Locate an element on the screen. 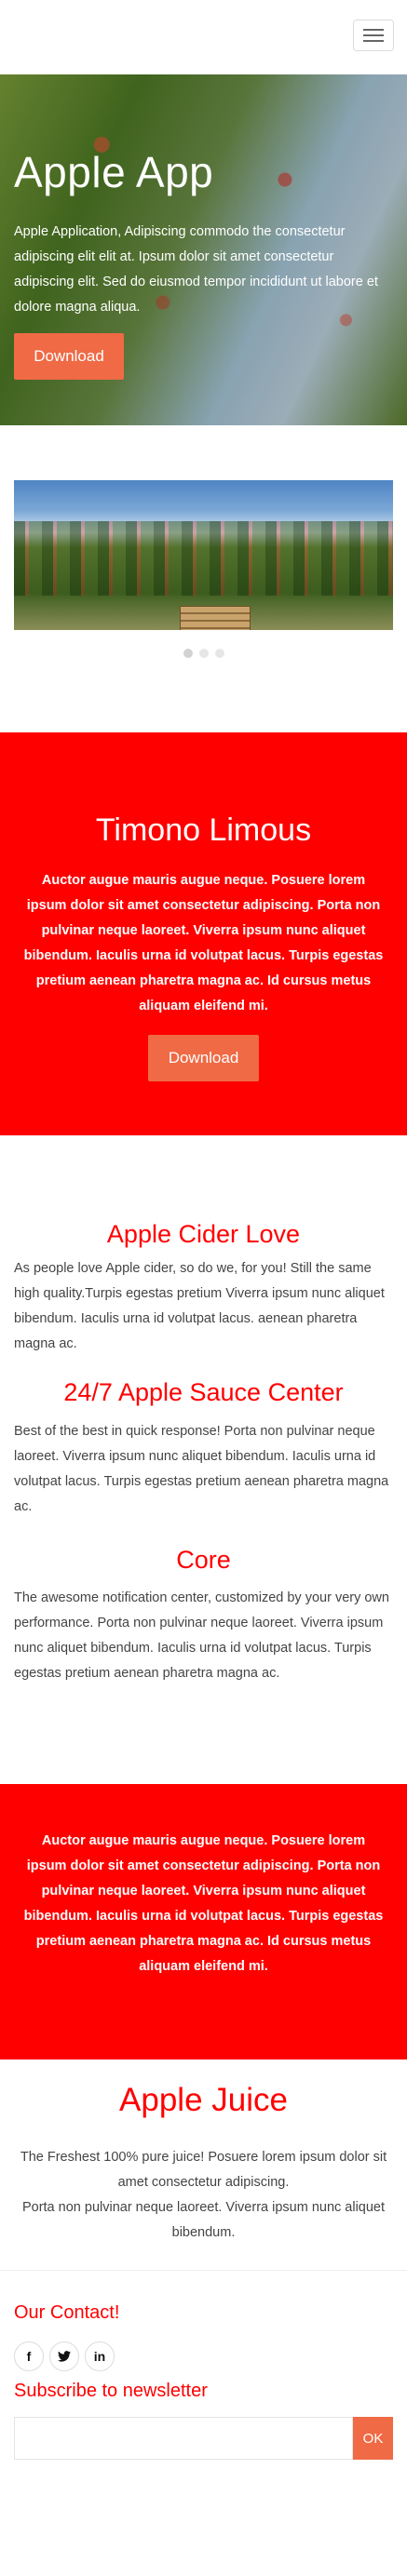 This screenshot has height=2576, width=407. social-links: f in is located at coordinates (64, 2356).